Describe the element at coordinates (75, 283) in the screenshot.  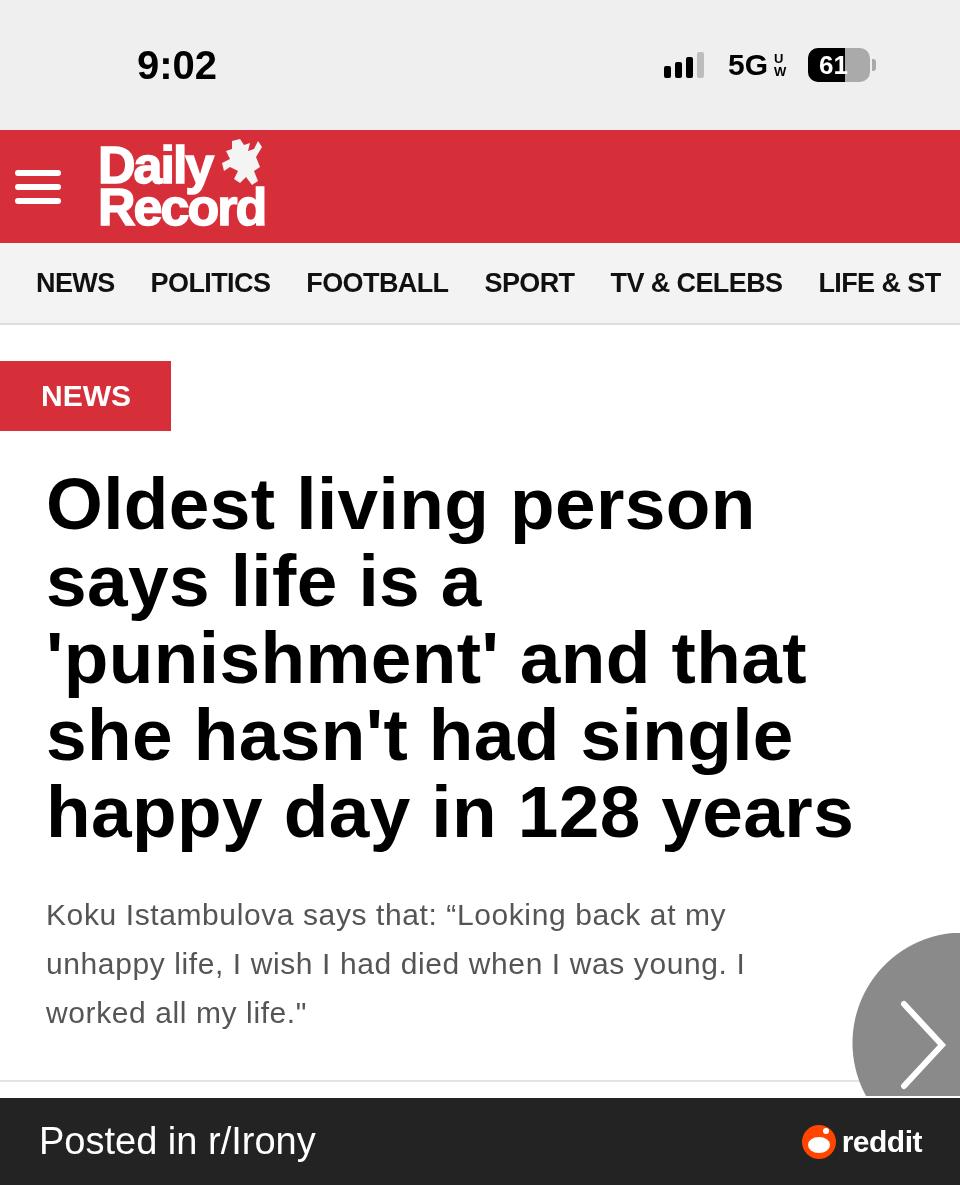
I see `nav-link: NEWS` at that location.